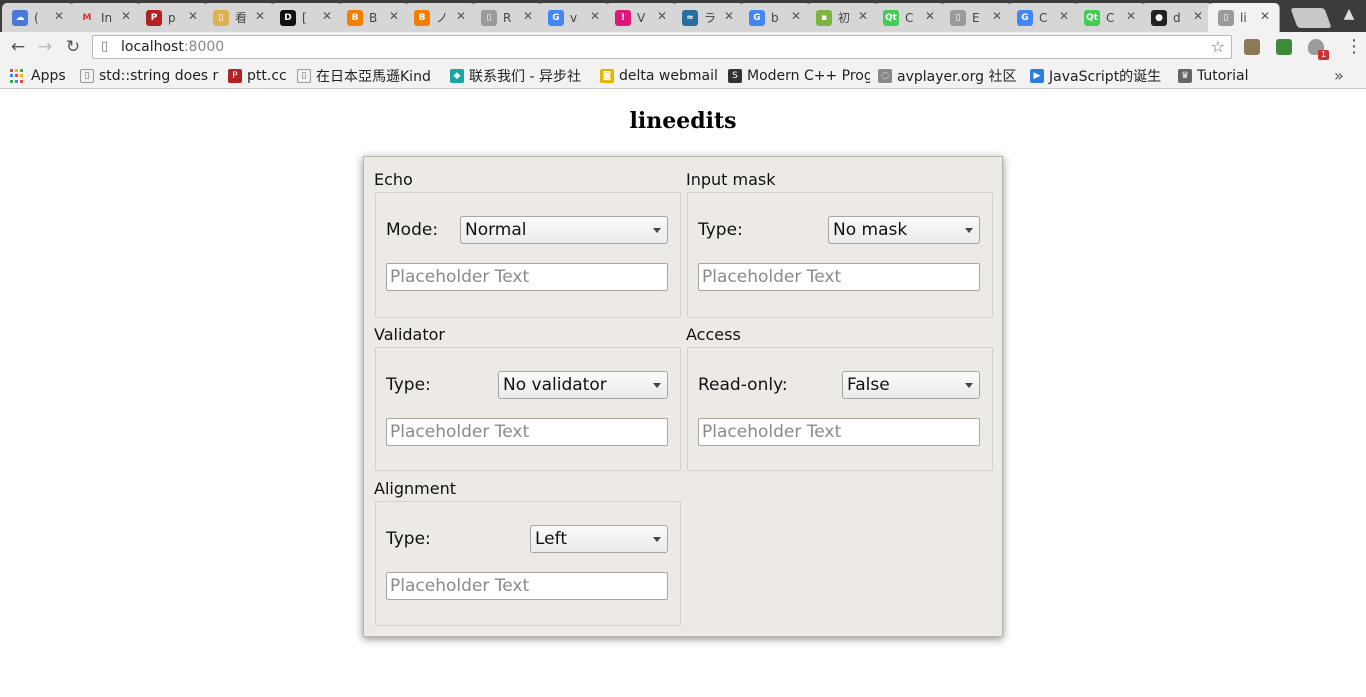 The width and height of the screenshot is (1366, 697). What do you see at coordinates (662, 47) in the screenshot?
I see `address-bar: ▯ localhost:8000 ☆` at bounding box center [662, 47].